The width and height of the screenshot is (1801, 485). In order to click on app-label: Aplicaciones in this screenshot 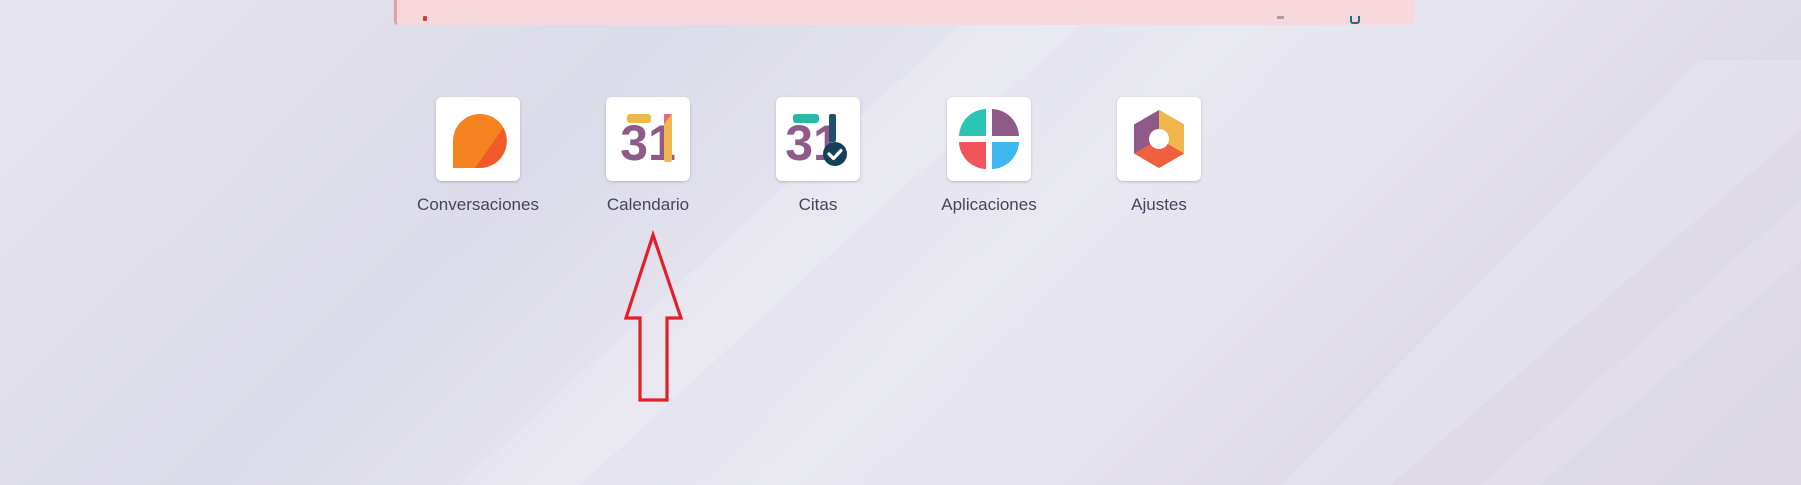, I will do `click(989, 204)`.